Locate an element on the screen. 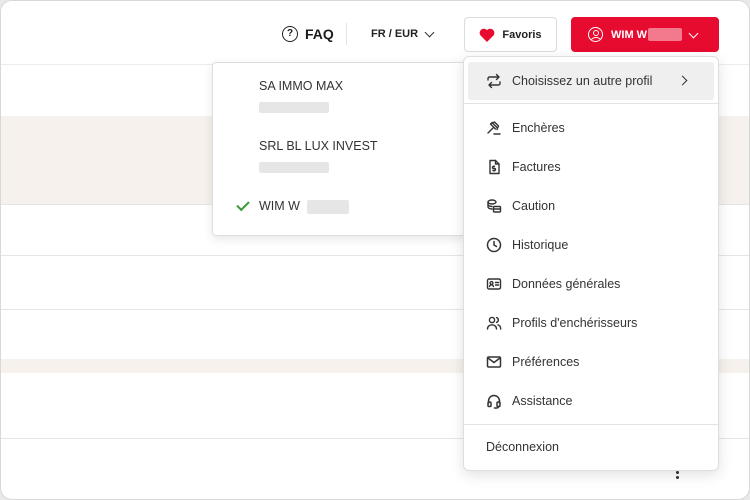  invoice-icon is located at coordinates (494, 167).